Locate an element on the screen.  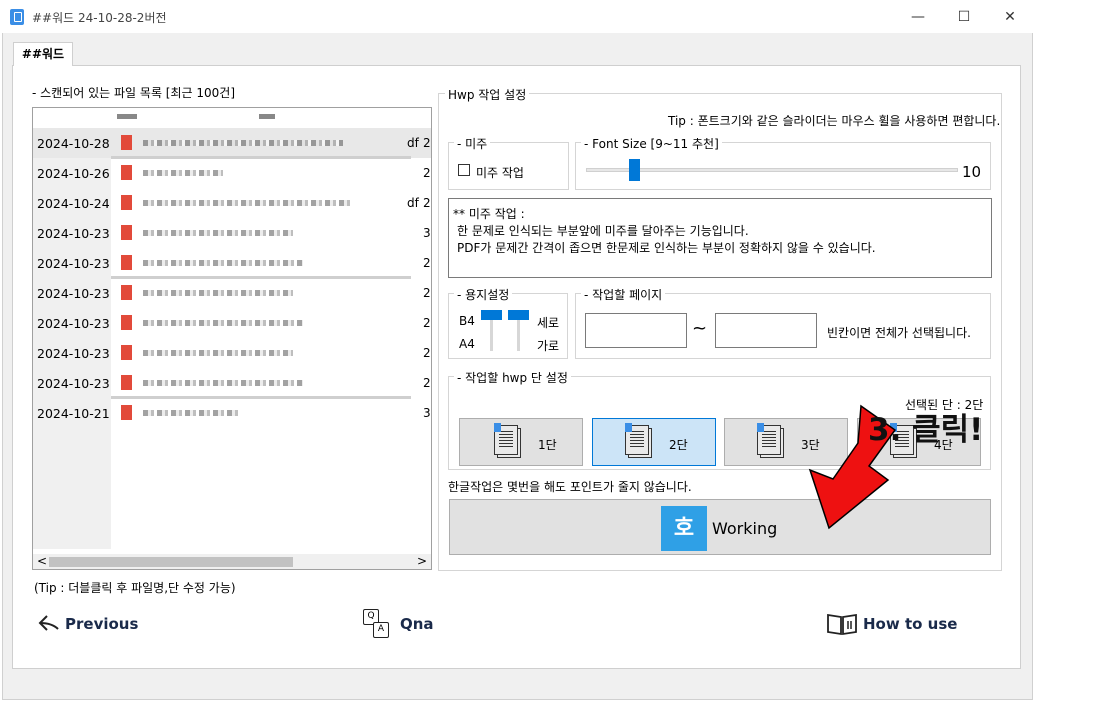
font-size-slider-track is located at coordinates (772, 170).